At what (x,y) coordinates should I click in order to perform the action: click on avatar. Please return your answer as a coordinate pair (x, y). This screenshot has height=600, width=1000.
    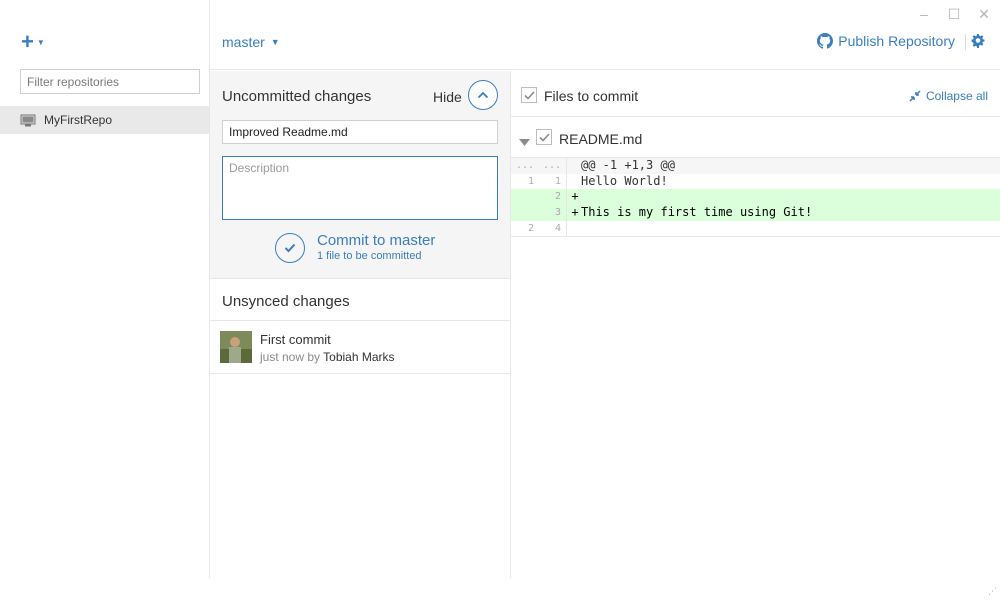
    Looking at the image, I should click on (236, 347).